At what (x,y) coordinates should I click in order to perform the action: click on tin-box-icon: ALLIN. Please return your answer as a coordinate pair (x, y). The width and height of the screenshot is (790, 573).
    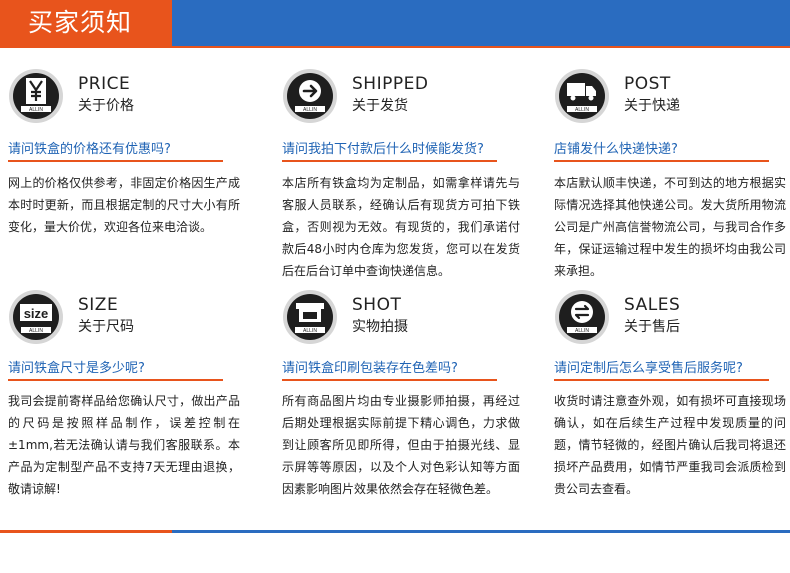
    Looking at the image, I should click on (310, 317).